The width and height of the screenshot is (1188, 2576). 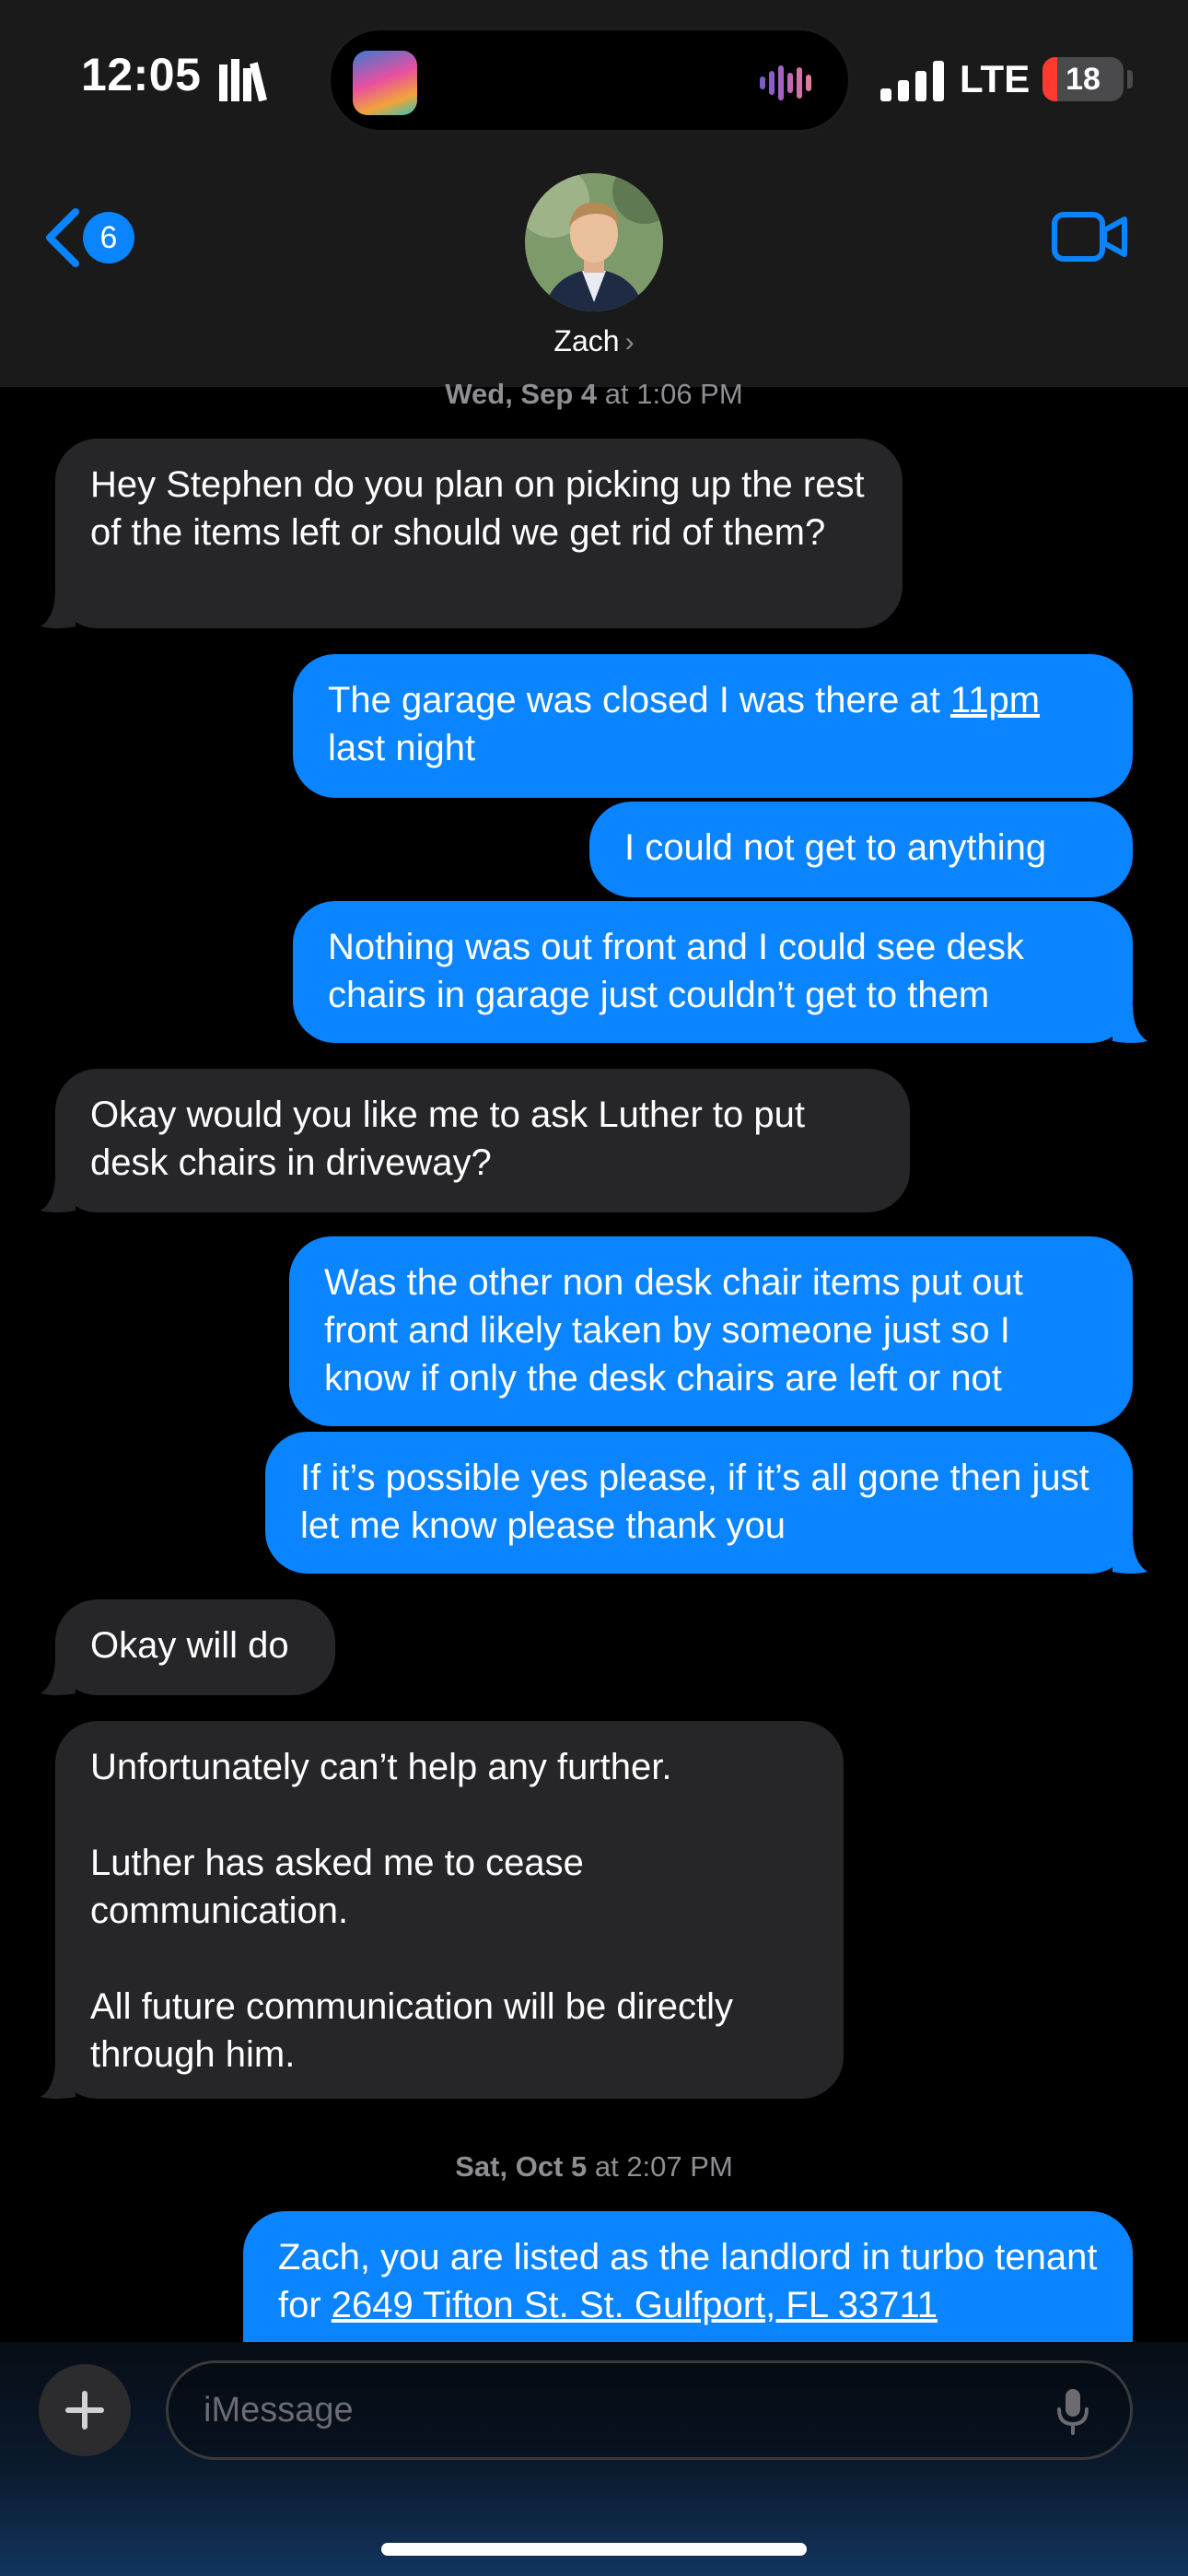 What do you see at coordinates (785, 82) in the screenshot?
I see `audio-waveform-icon` at bounding box center [785, 82].